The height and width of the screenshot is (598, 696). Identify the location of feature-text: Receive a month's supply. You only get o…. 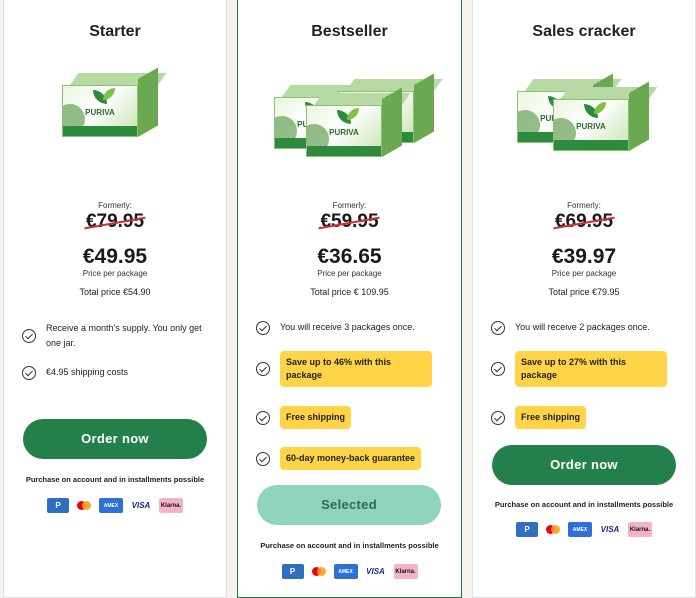
(124, 335).